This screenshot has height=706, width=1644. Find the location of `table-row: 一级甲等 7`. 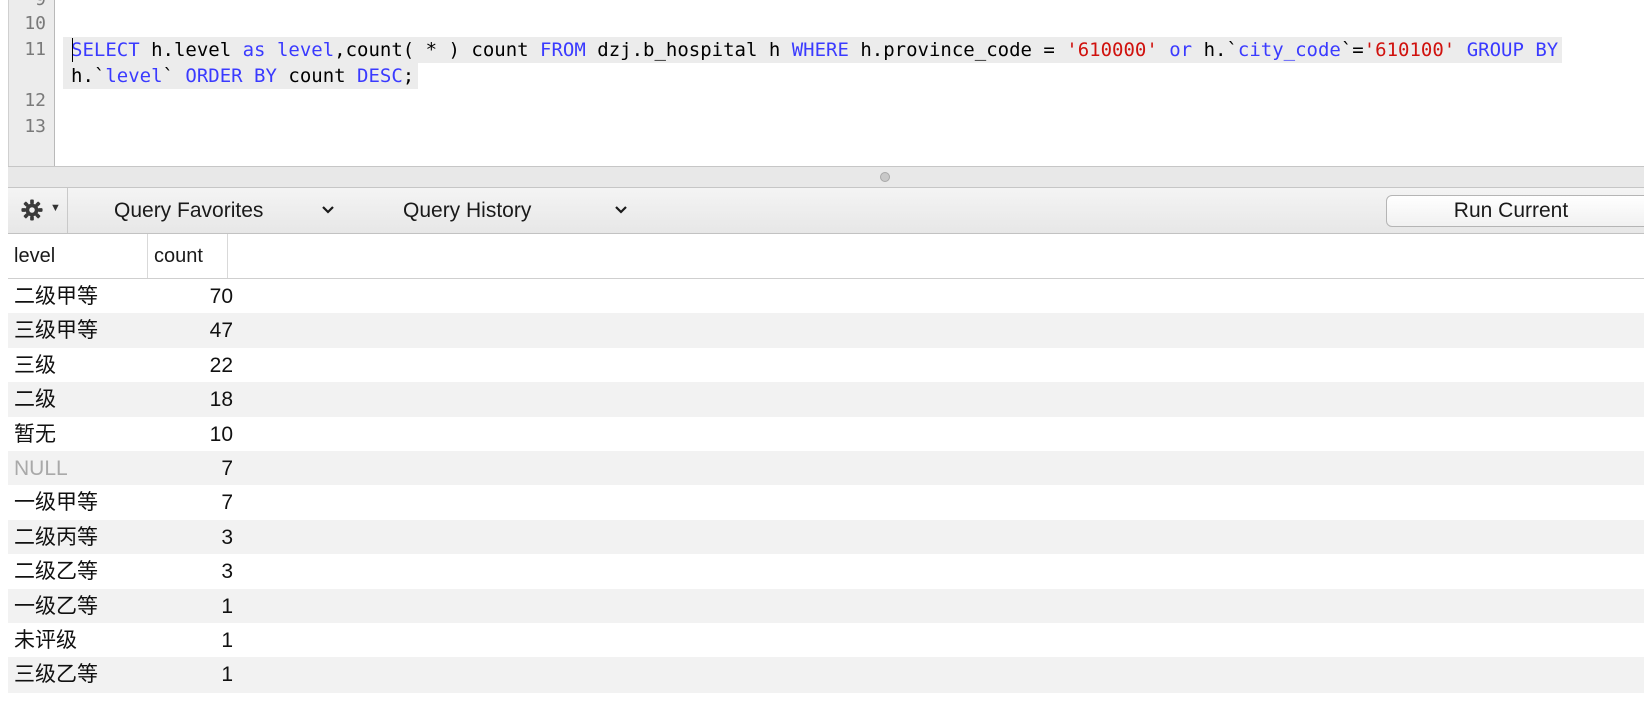

table-row: 一级甲等 7 is located at coordinates (826, 503).